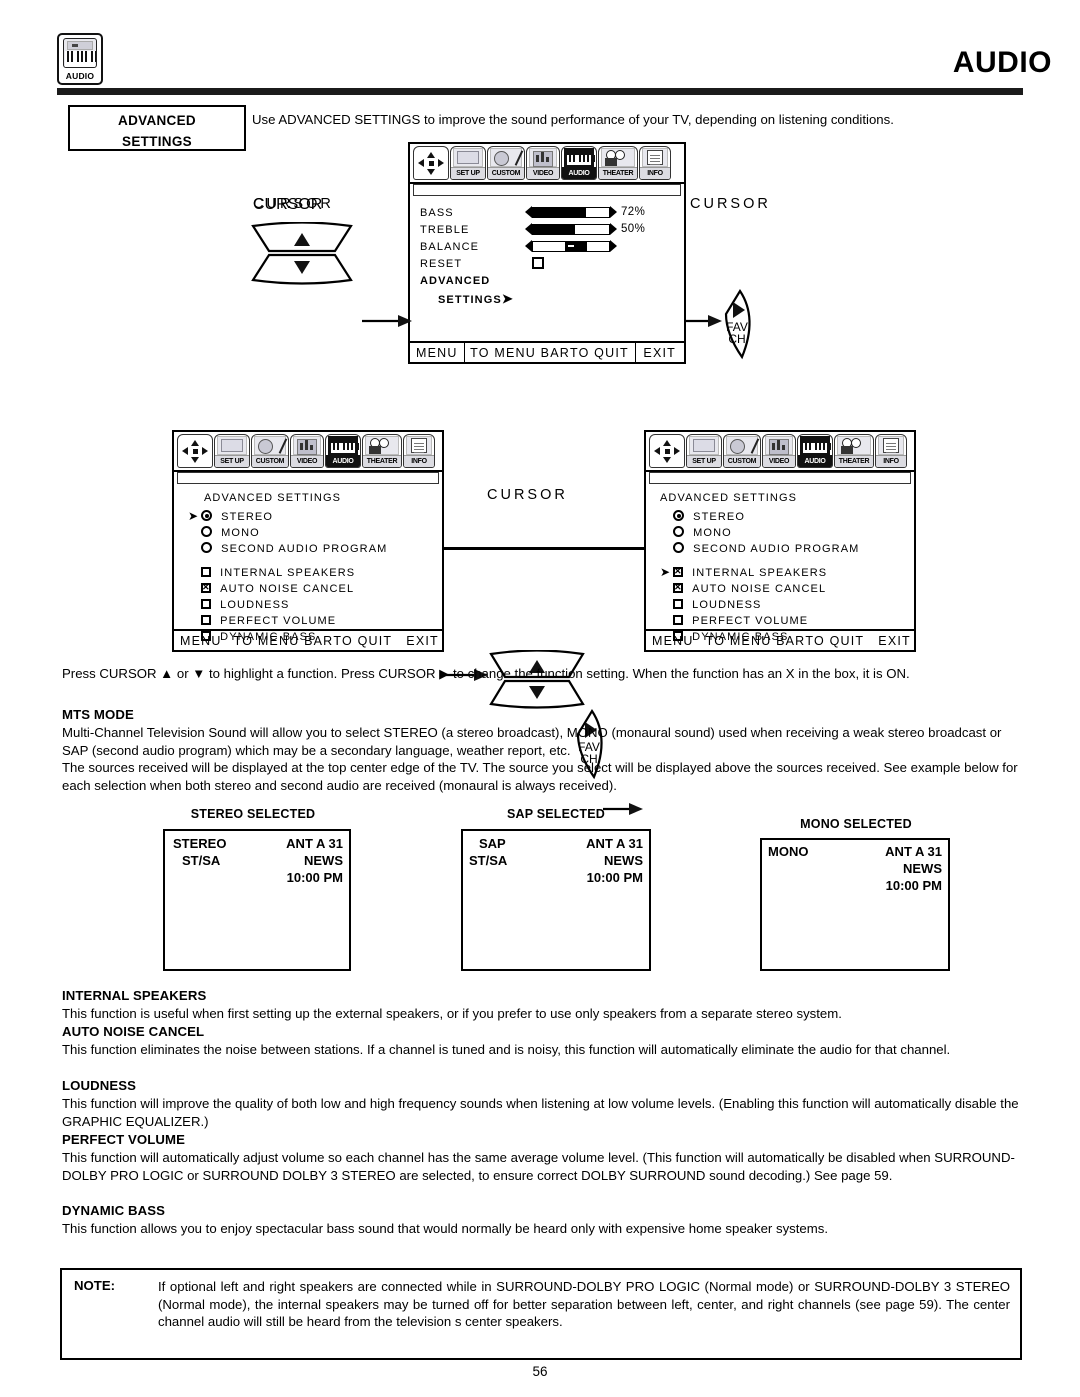 The image size is (1080, 1397). I want to click on page-title: AUDIO, so click(1002, 62).